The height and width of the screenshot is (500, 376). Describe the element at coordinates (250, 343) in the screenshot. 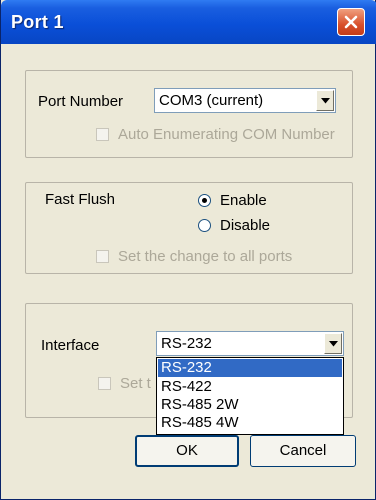

I see `interface-select: RS-232` at that location.